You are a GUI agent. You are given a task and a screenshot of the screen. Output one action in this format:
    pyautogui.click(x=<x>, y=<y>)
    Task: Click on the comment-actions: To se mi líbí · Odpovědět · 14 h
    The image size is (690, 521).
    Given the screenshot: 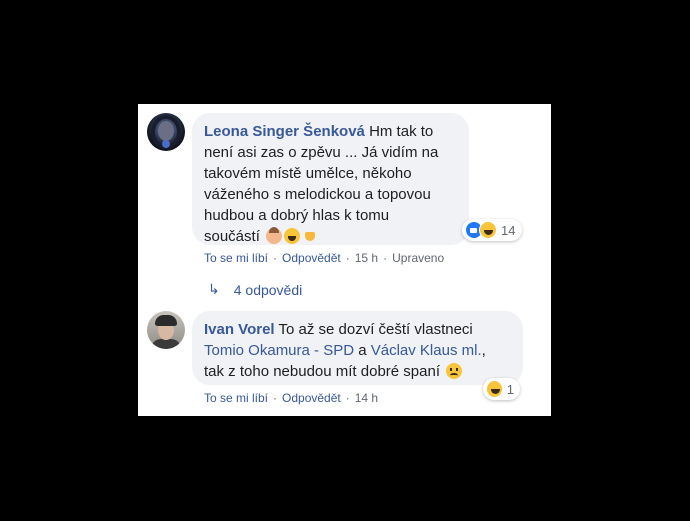 What is the action you would take?
    pyautogui.click(x=291, y=398)
    